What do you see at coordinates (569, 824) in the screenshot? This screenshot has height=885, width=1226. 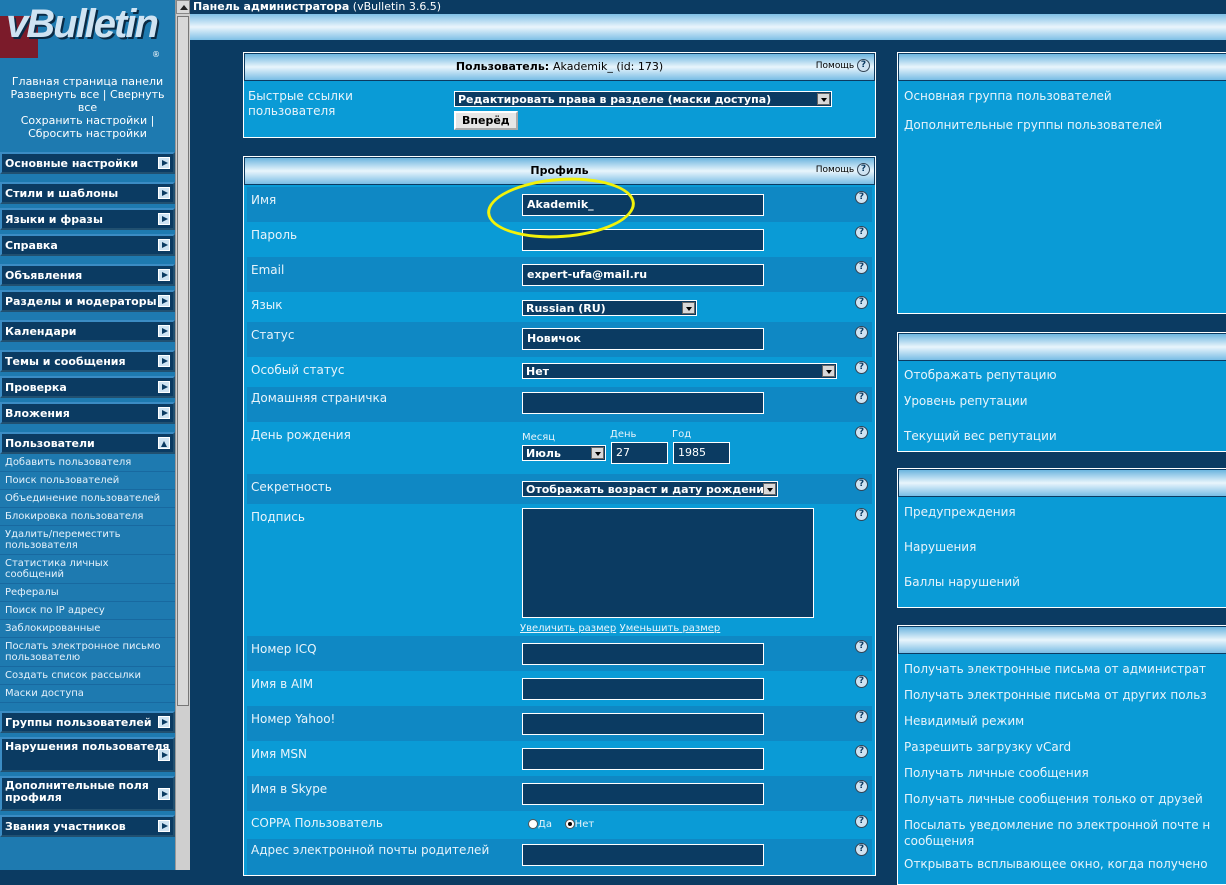 I see `coppa-no-radio` at bounding box center [569, 824].